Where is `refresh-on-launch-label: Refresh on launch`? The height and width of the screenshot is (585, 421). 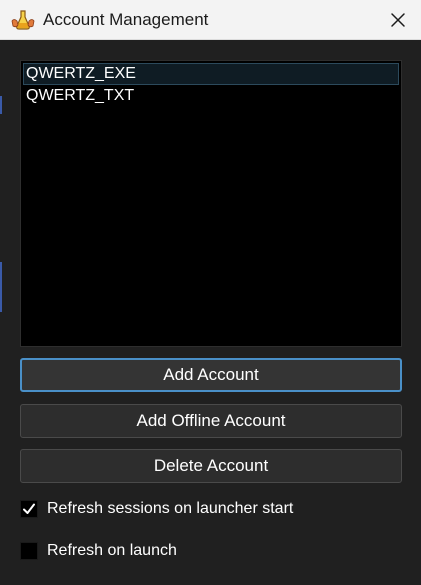
refresh-on-launch-label: Refresh on launch is located at coordinates (112, 550).